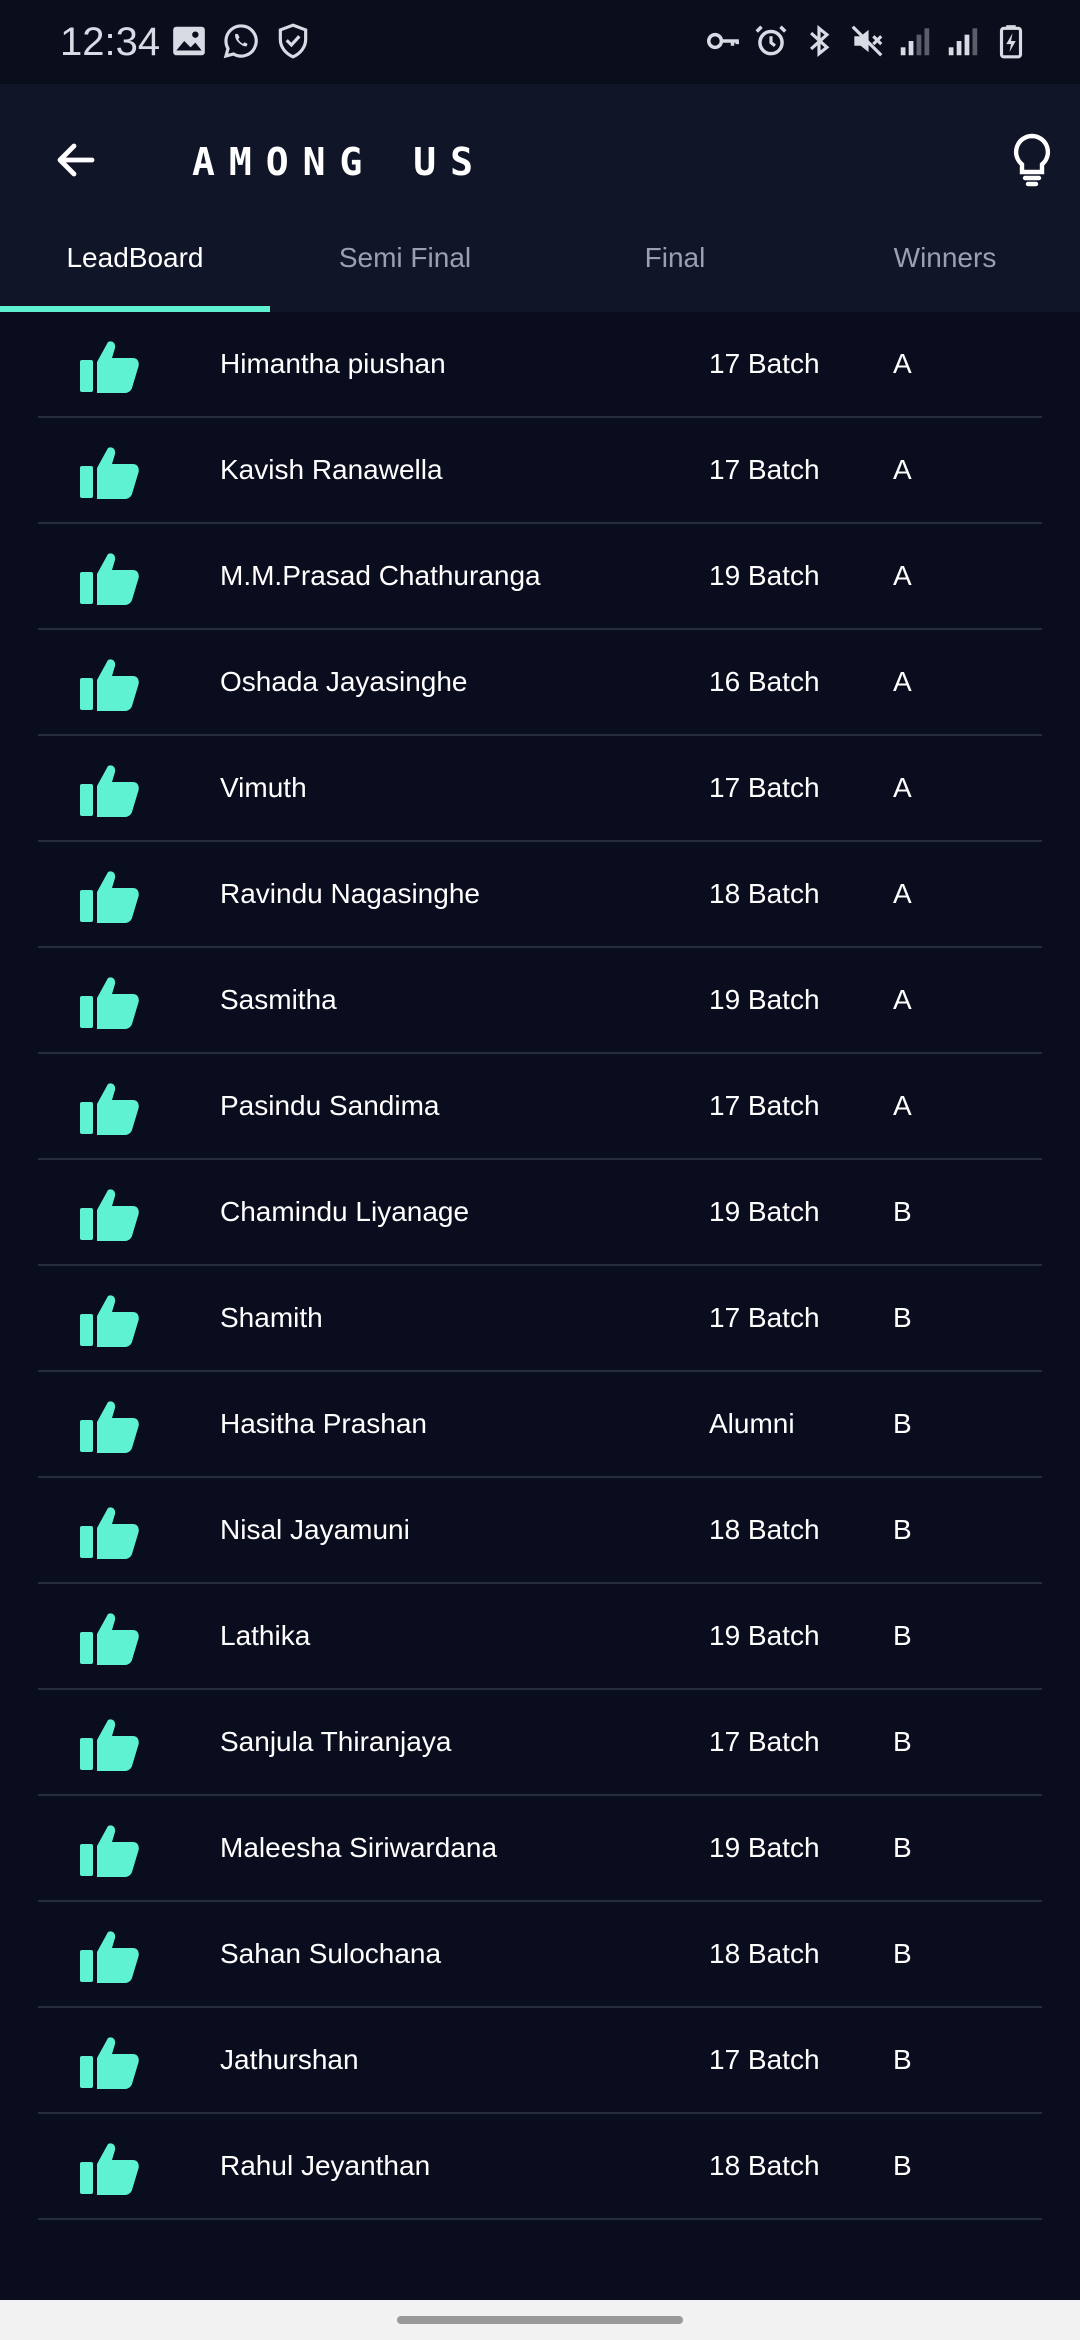  I want to click on status-time: 12:34, so click(110, 42).